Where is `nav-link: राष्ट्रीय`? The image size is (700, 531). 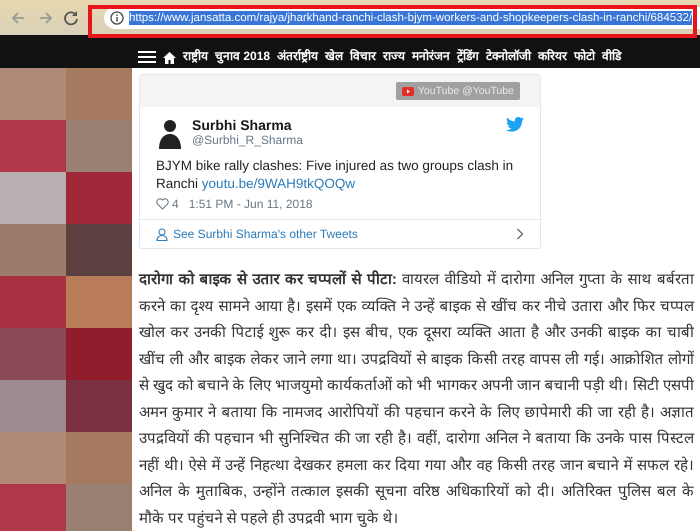 nav-link: राष्ट्रीय is located at coordinates (195, 56).